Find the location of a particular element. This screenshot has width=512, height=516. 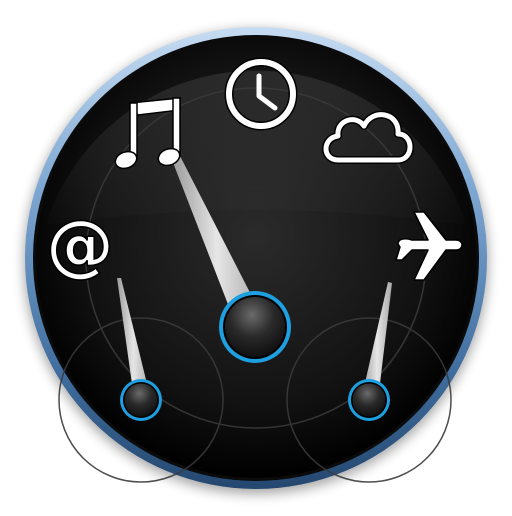

right-gauge-hub is located at coordinates (369, 400).